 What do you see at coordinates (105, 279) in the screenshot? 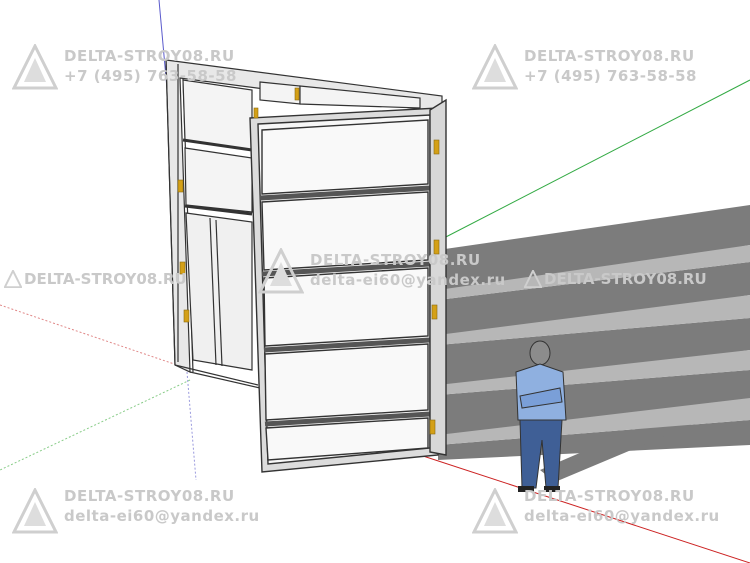
I see `watermark-mid-left: DELTA-STROY08.RU` at bounding box center [105, 279].